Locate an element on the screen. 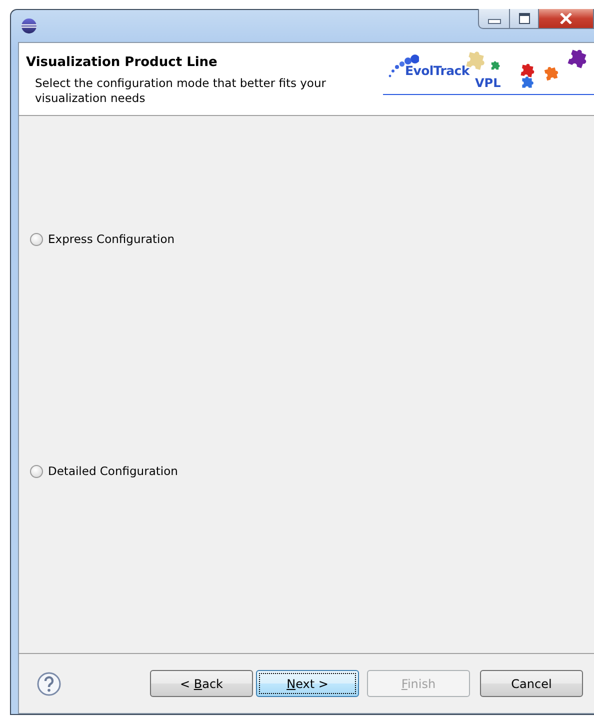 This screenshot has height=717, width=594. radio-label: Detailed Configuration is located at coordinates (113, 471).